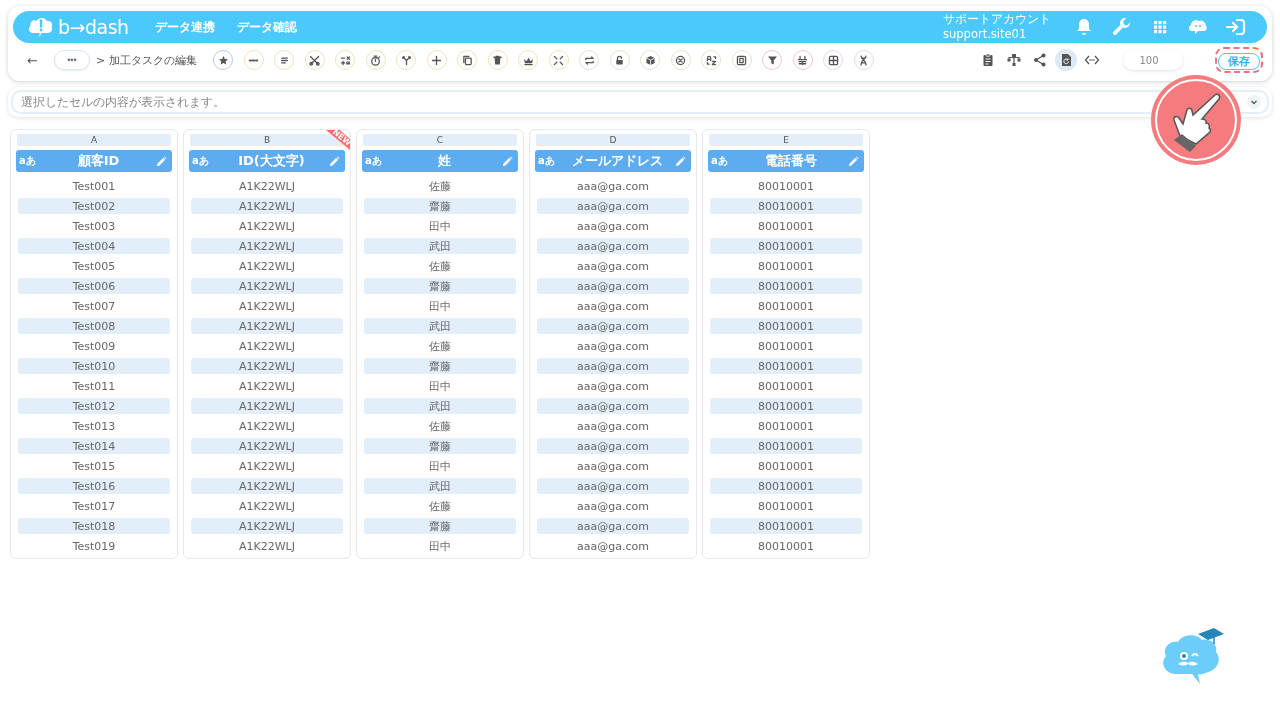 The width and height of the screenshot is (1280, 720). I want to click on repeat-icon, so click(589, 60).